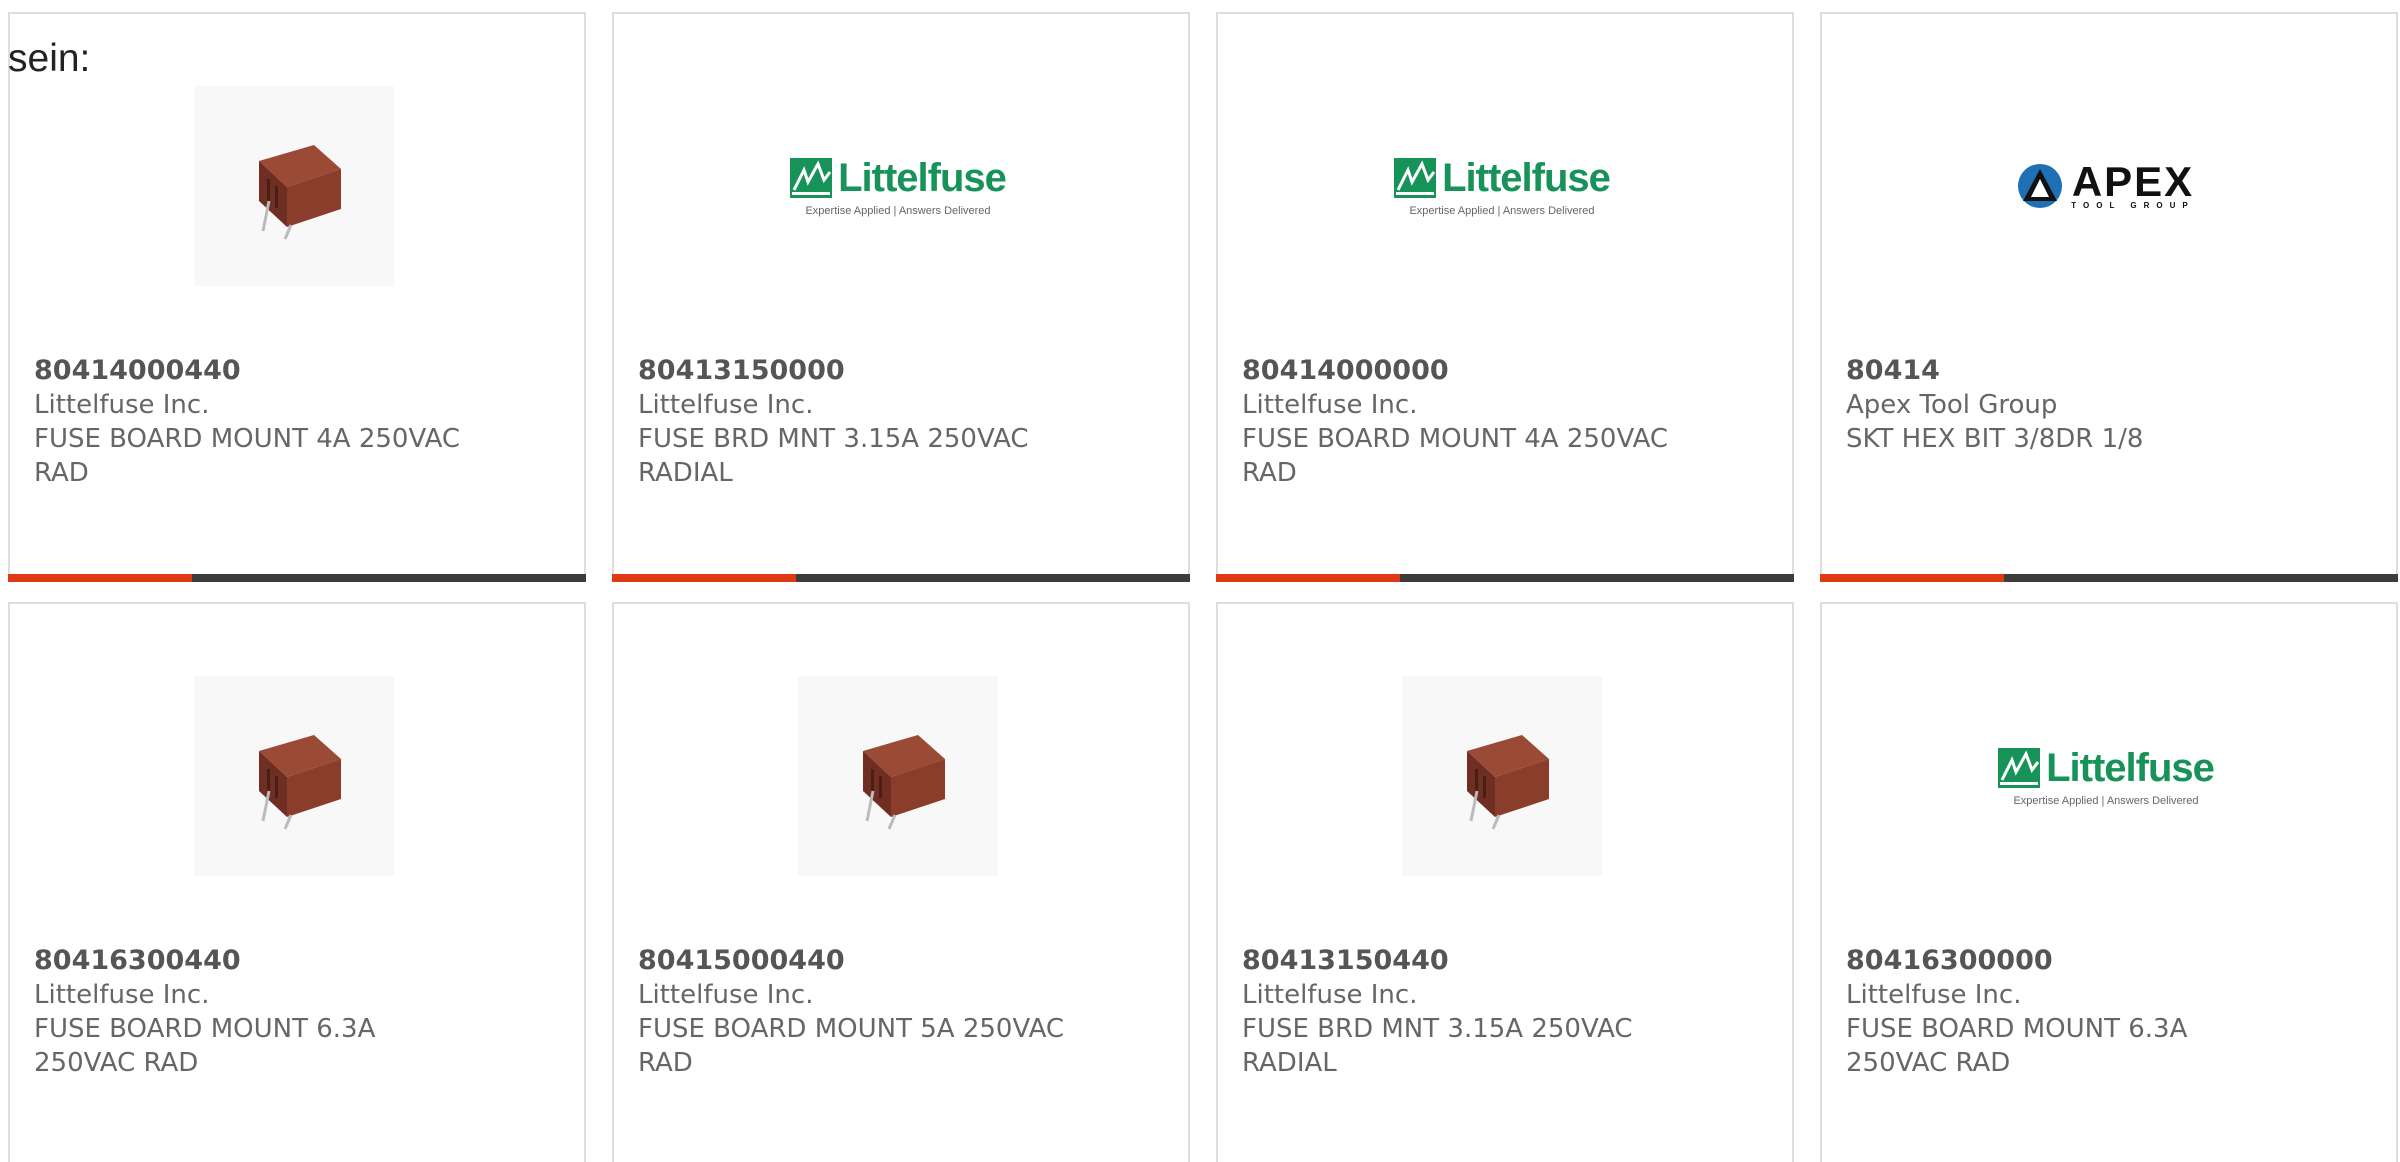 The width and height of the screenshot is (2400, 1162). I want to click on product-image: APEX TOOL GROUP, so click(2106, 186).